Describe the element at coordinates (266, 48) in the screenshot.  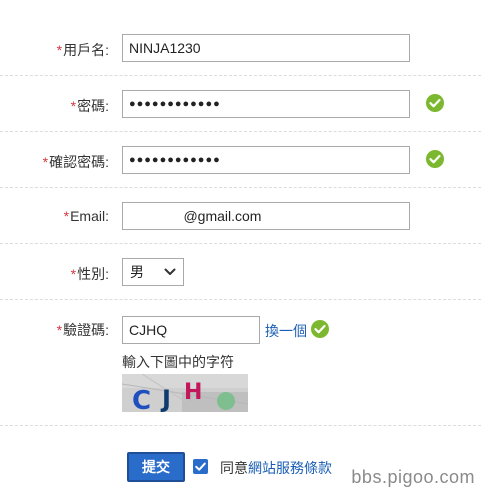
I see `username-input: NINJA1230` at that location.